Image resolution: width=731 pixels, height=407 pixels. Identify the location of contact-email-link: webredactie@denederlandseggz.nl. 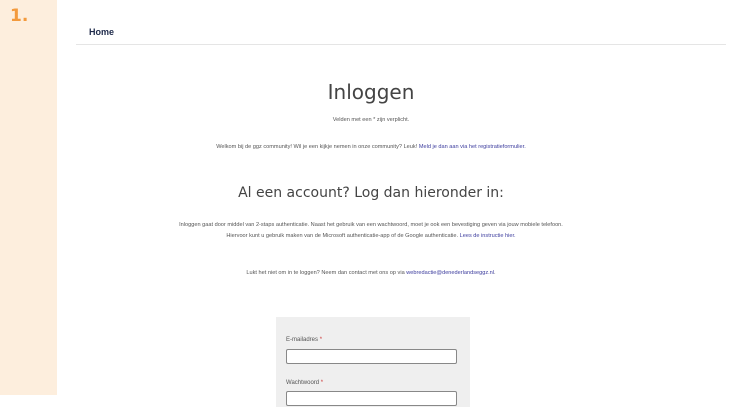
(450, 273).